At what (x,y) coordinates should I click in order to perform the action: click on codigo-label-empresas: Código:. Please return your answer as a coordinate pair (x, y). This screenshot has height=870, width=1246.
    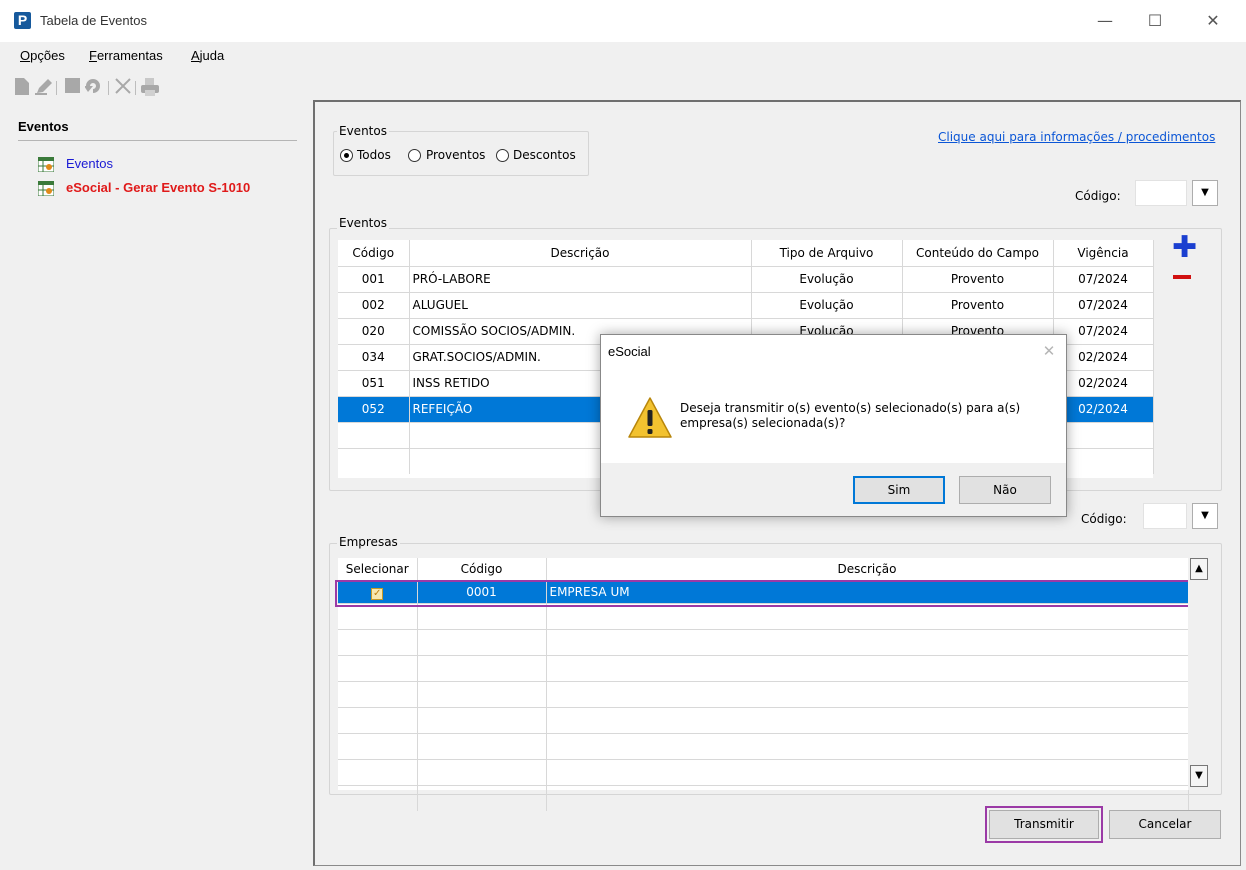
    Looking at the image, I should click on (1104, 519).